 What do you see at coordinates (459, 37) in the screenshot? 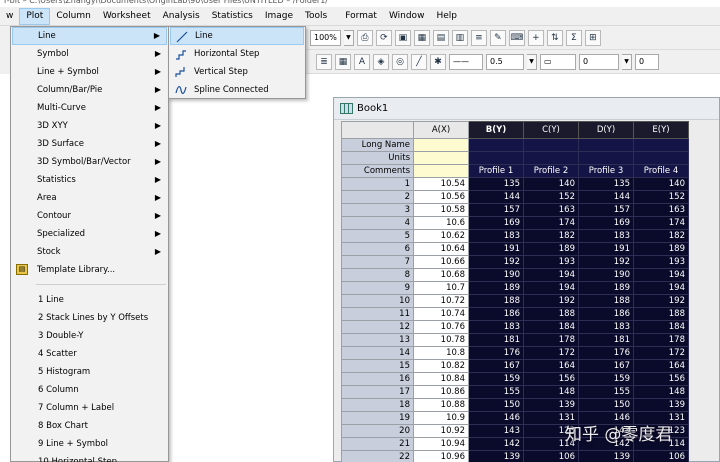
I see `project-explorer-icon: ▥` at bounding box center [459, 37].